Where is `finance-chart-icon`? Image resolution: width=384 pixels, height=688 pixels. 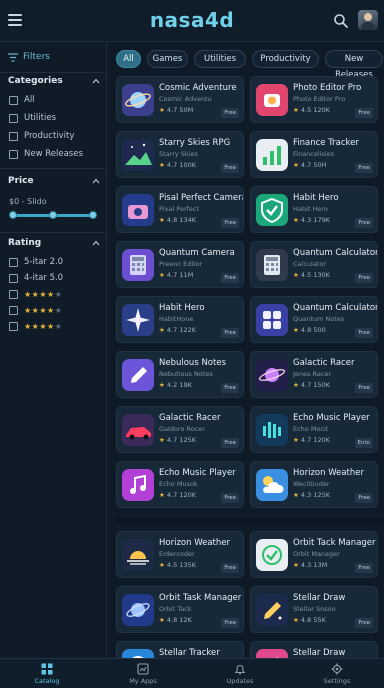 finance-chart-icon is located at coordinates (272, 155).